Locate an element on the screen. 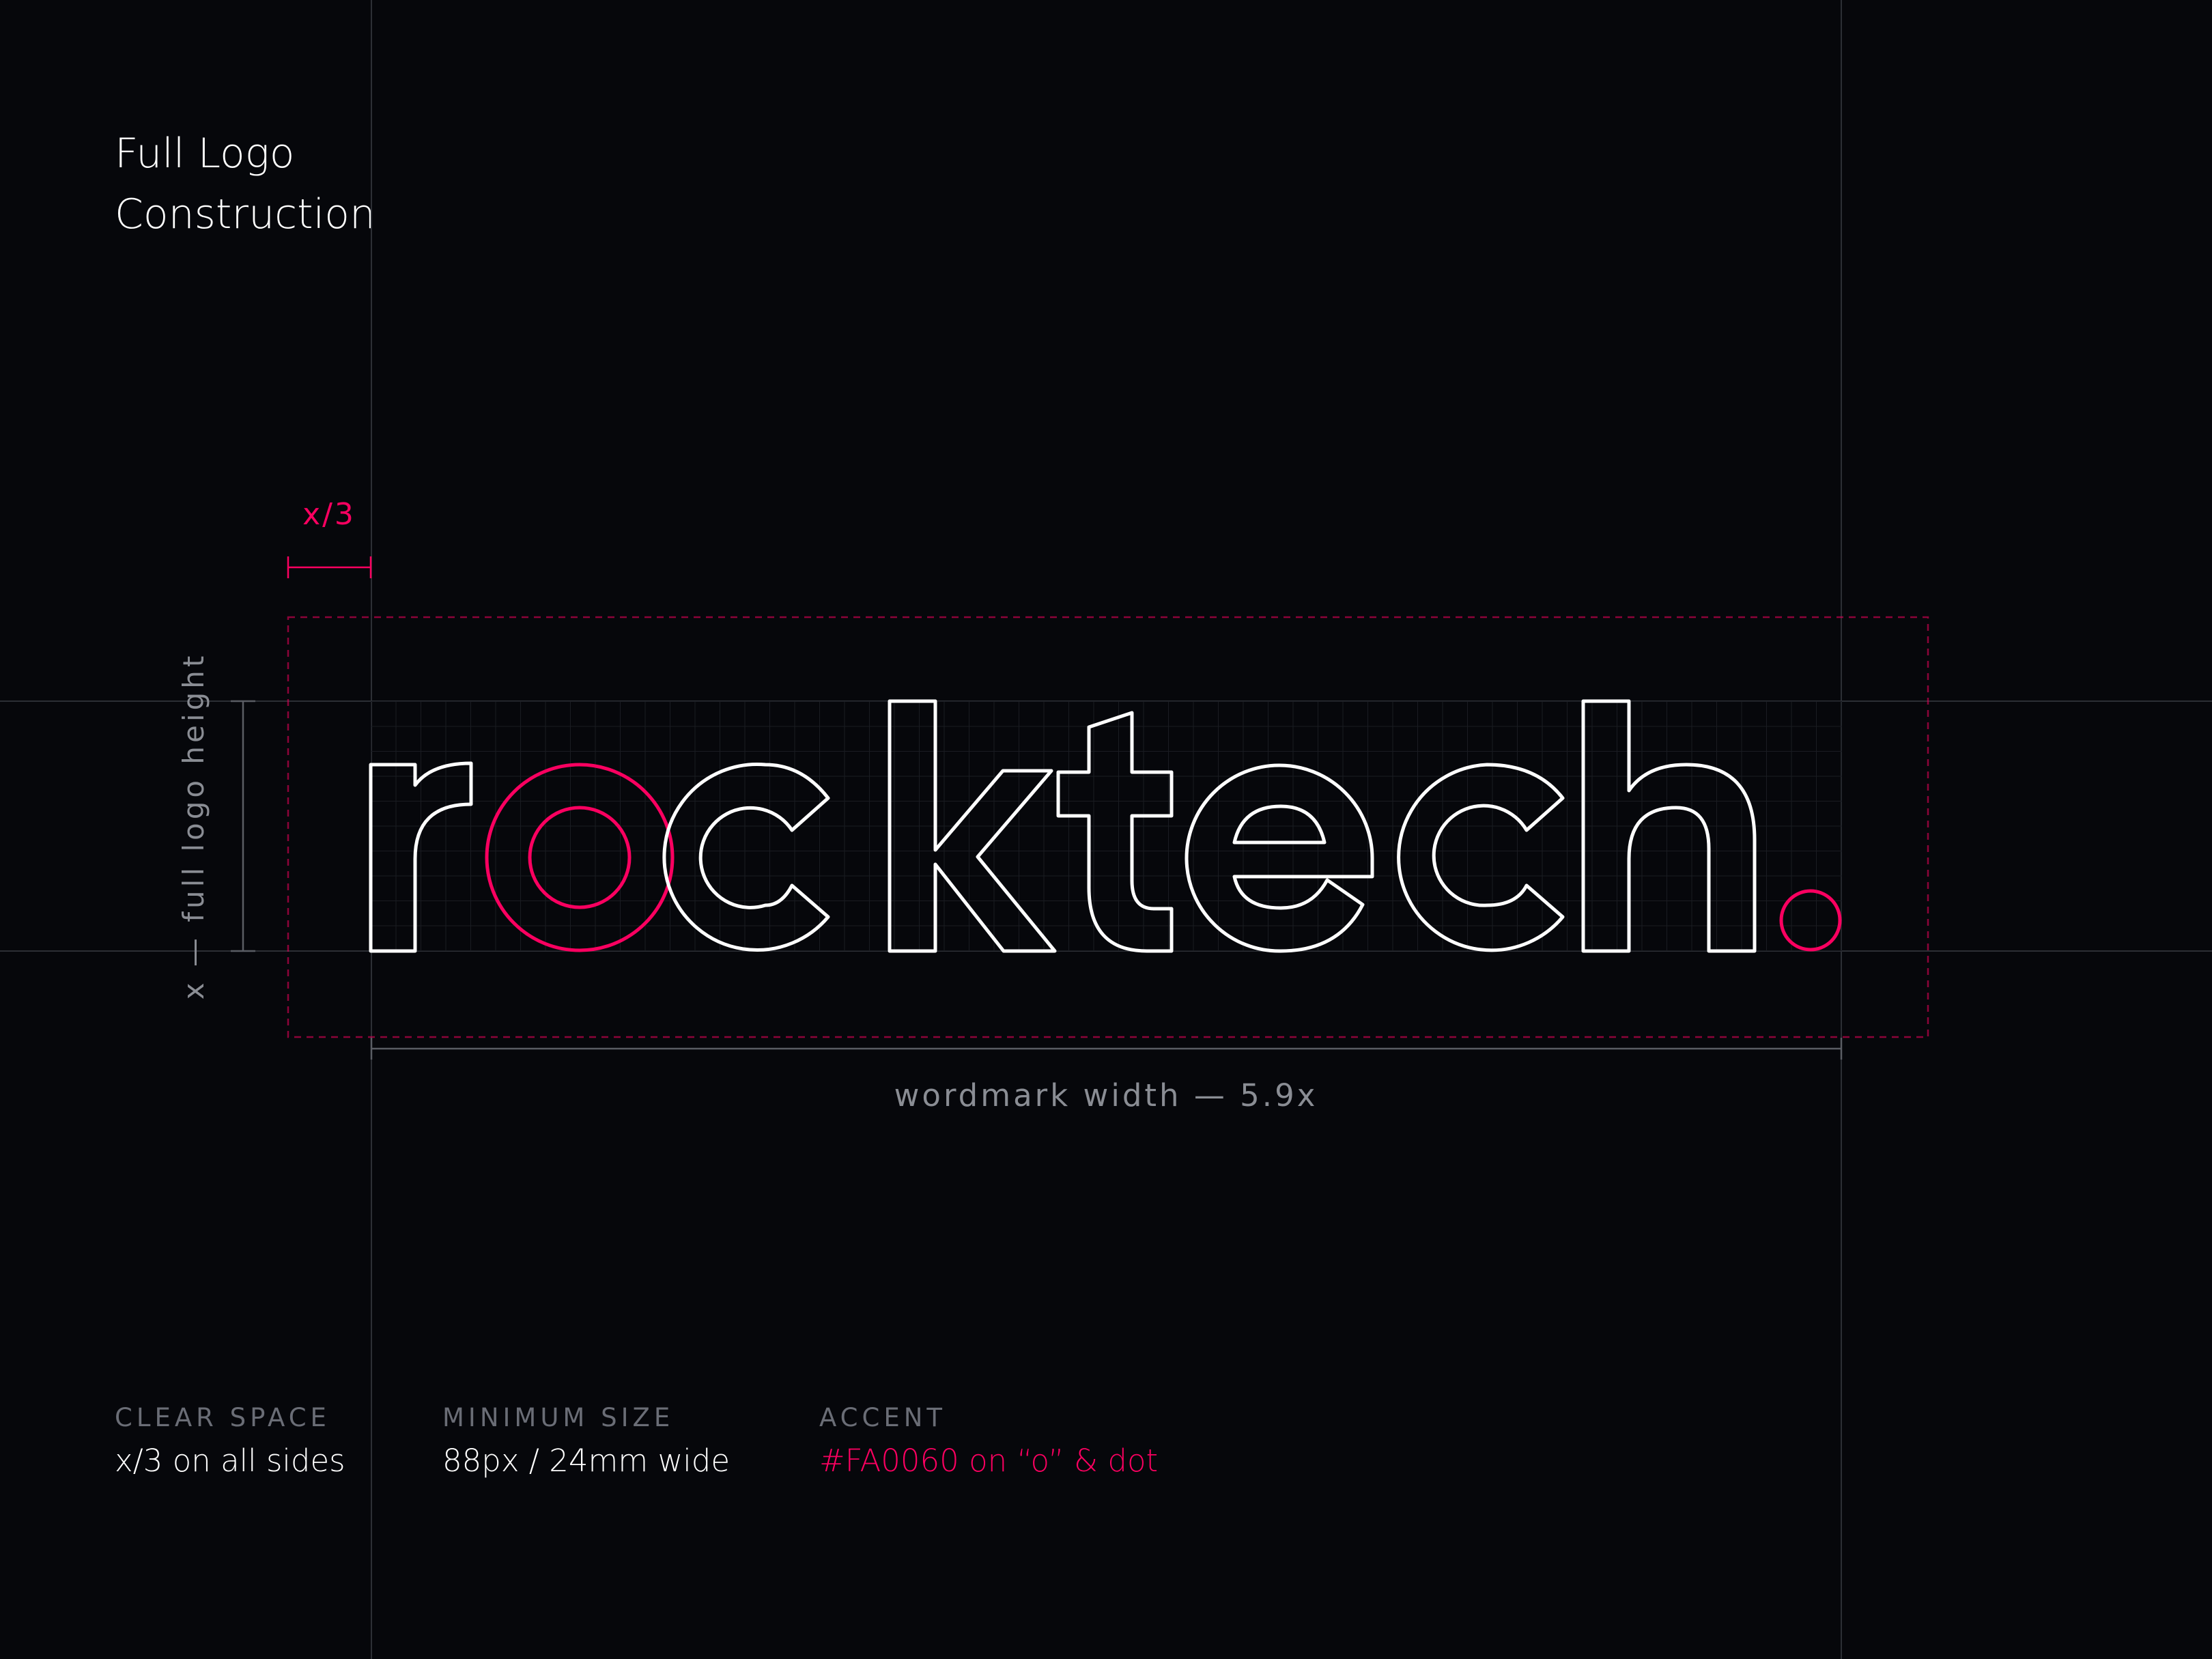 The width and height of the screenshot is (2212, 1659). height-label: x — full logo height is located at coordinates (193, 826).